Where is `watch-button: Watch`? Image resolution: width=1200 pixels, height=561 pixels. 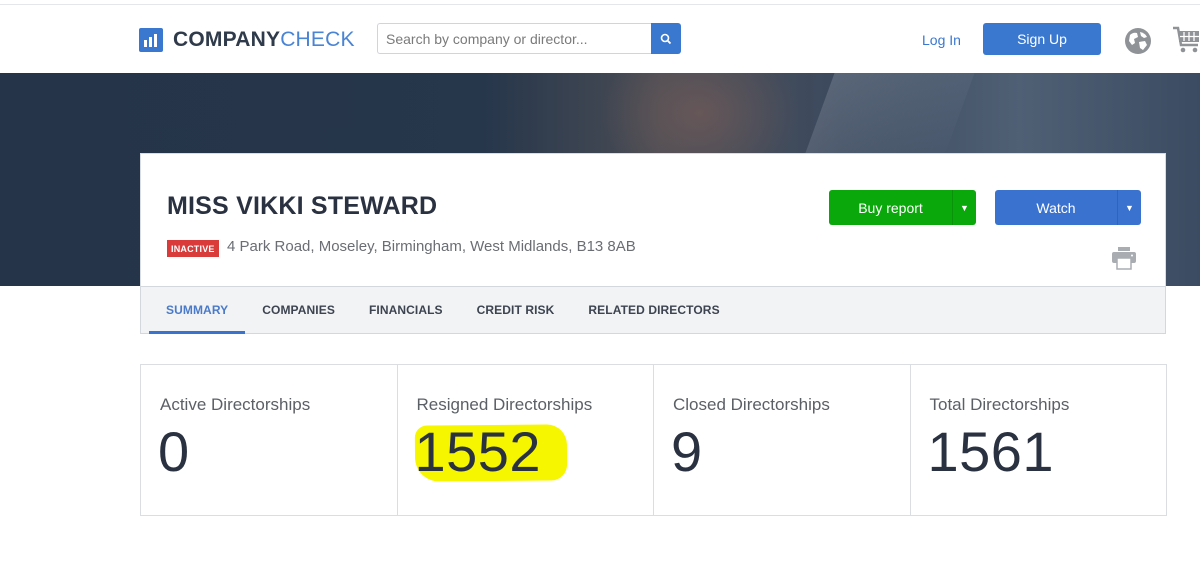 watch-button: Watch is located at coordinates (1056, 207).